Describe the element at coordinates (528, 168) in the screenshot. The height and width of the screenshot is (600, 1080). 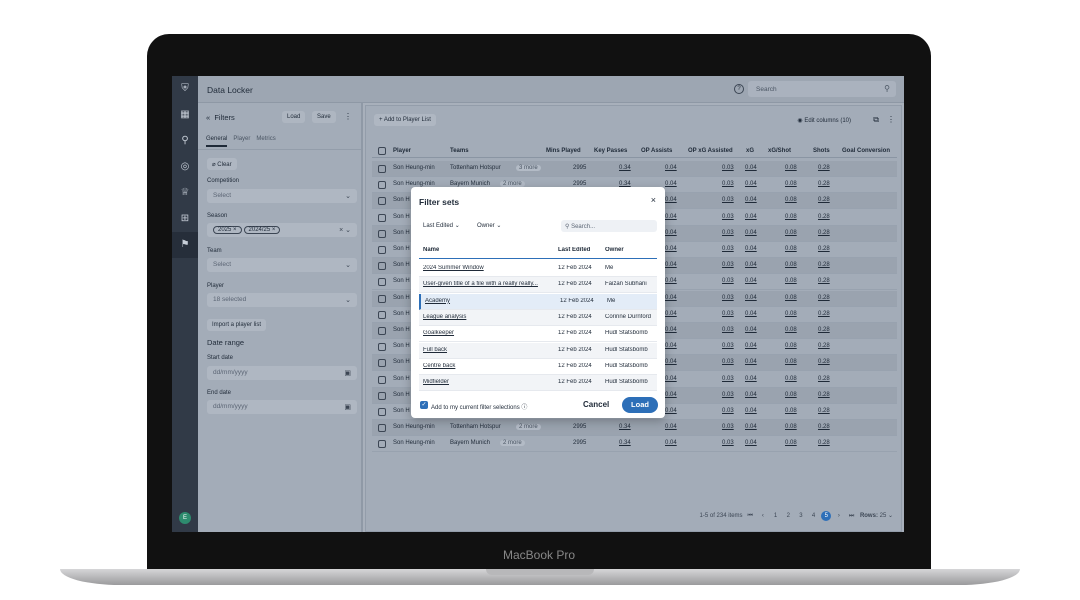
I see `more-teams-tag: 3 more` at that location.